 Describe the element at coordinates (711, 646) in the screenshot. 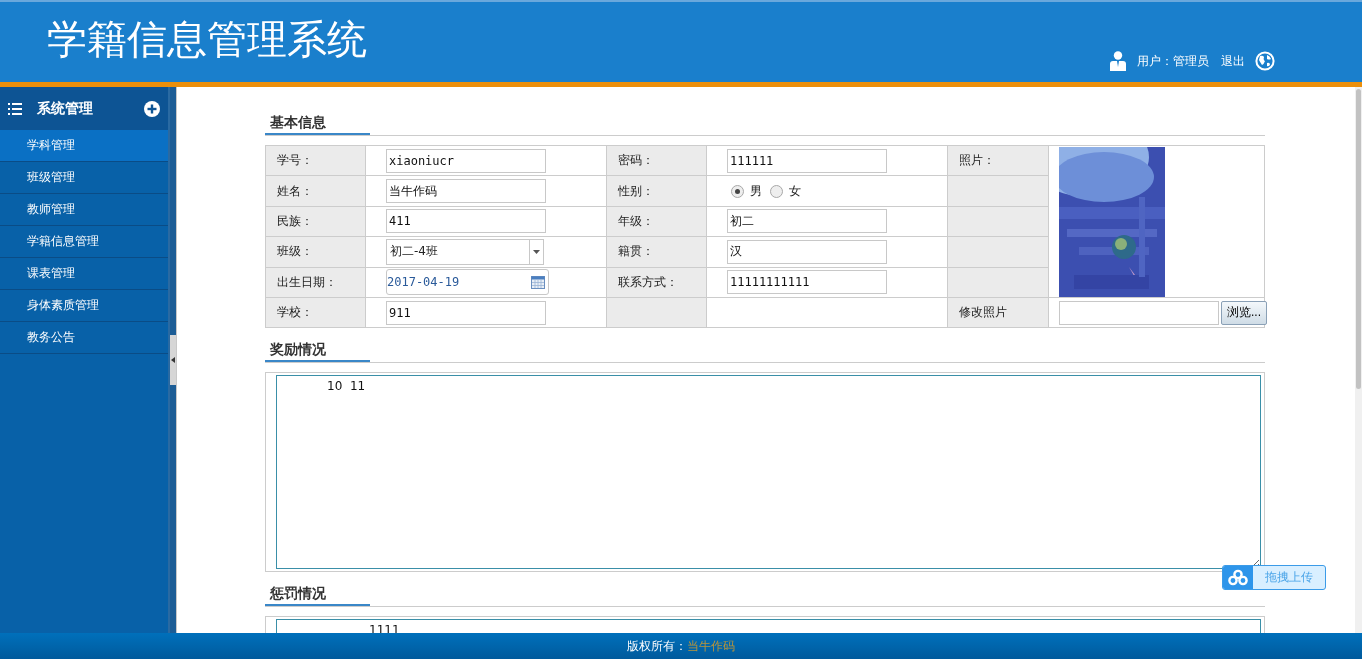

I see `copyright-owner: 当牛作码` at that location.